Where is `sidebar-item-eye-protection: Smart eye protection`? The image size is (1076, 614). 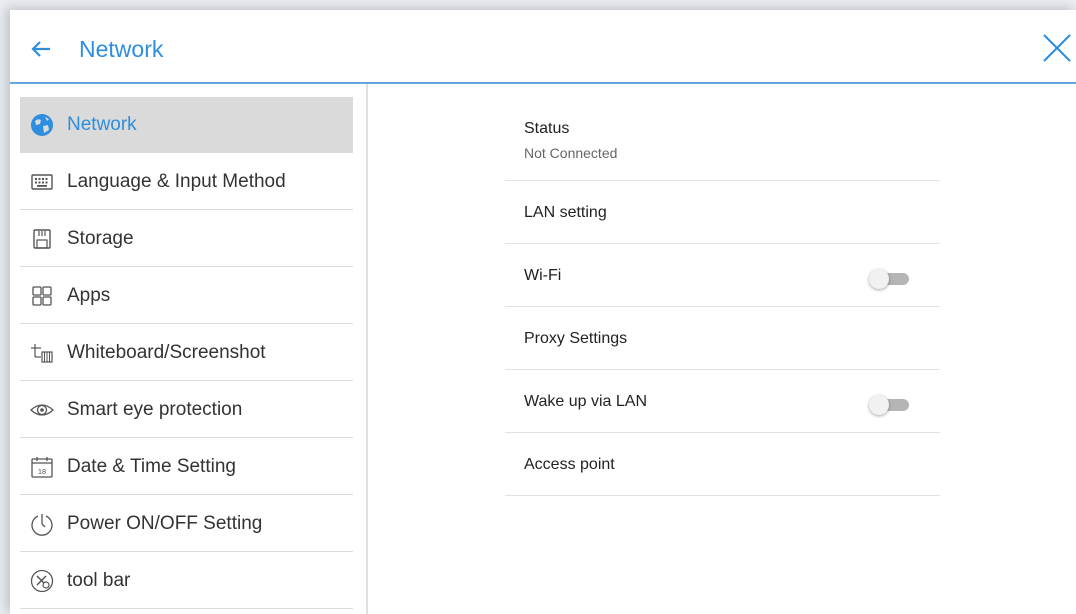 sidebar-item-eye-protection: Smart eye protection is located at coordinates (186, 410).